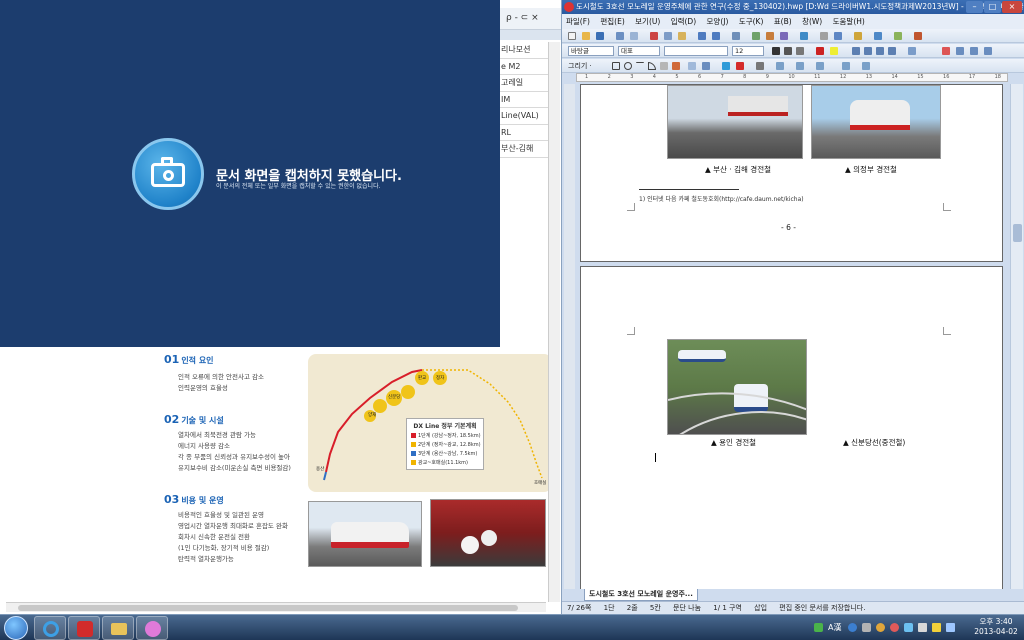 This screenshot has height=640, width=1024. Describe the element at coordinates (868, 51) in the screenshot. I see `align-center-icon` at that location.